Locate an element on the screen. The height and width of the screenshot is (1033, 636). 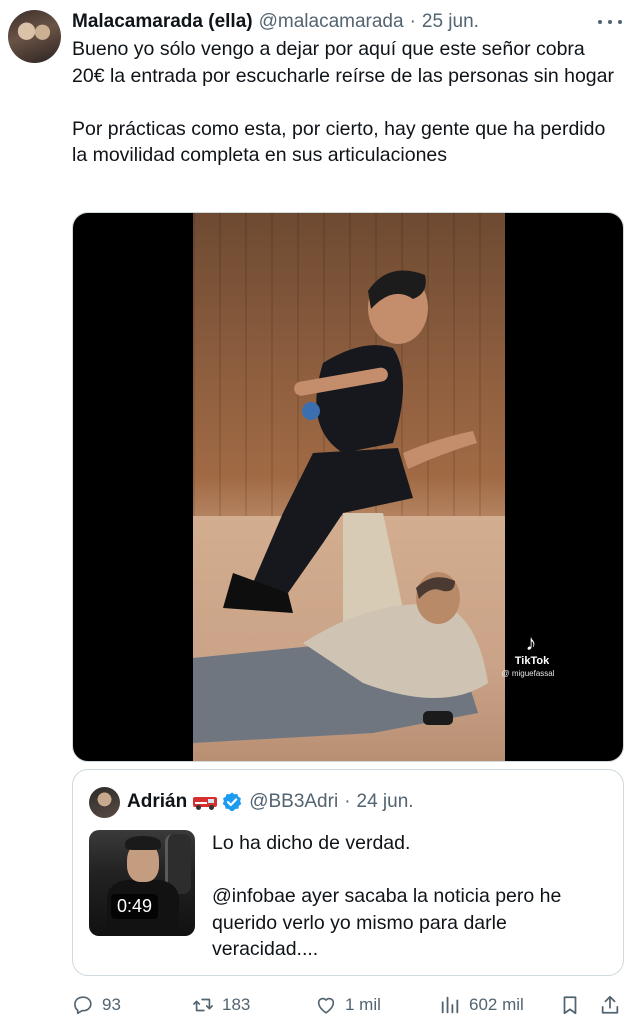
tweet-actions: 93 183 1 mil 602 mil is located at coordinates (350, 1005).